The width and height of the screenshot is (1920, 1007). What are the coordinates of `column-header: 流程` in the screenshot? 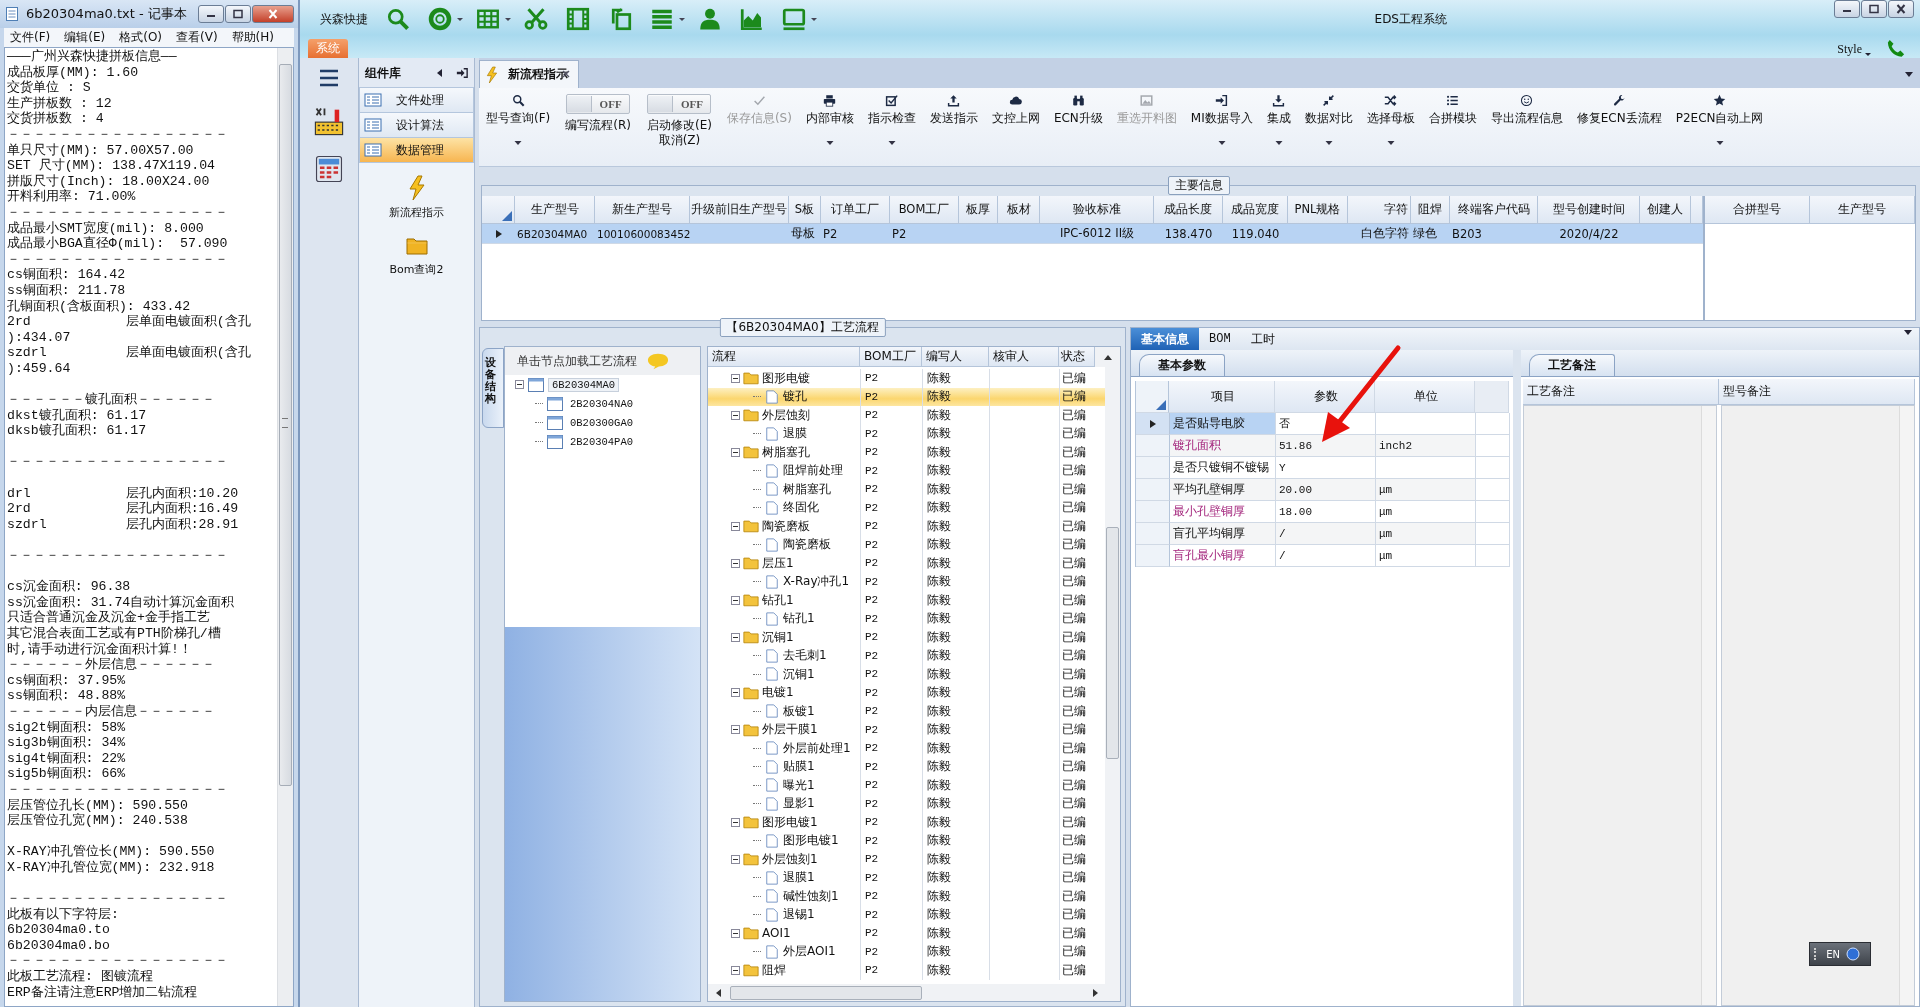 It's located at (784, 357).